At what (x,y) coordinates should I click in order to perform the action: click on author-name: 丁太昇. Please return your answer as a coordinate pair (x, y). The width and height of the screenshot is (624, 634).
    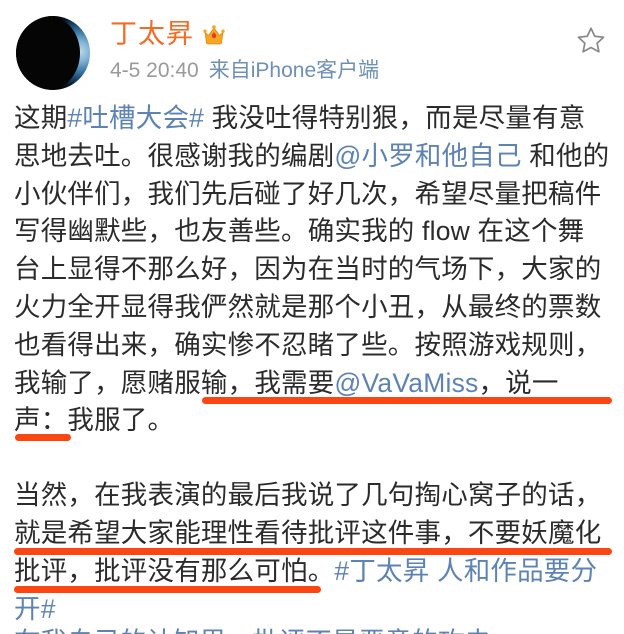
    Looking at the image, I should click on (152, 34).